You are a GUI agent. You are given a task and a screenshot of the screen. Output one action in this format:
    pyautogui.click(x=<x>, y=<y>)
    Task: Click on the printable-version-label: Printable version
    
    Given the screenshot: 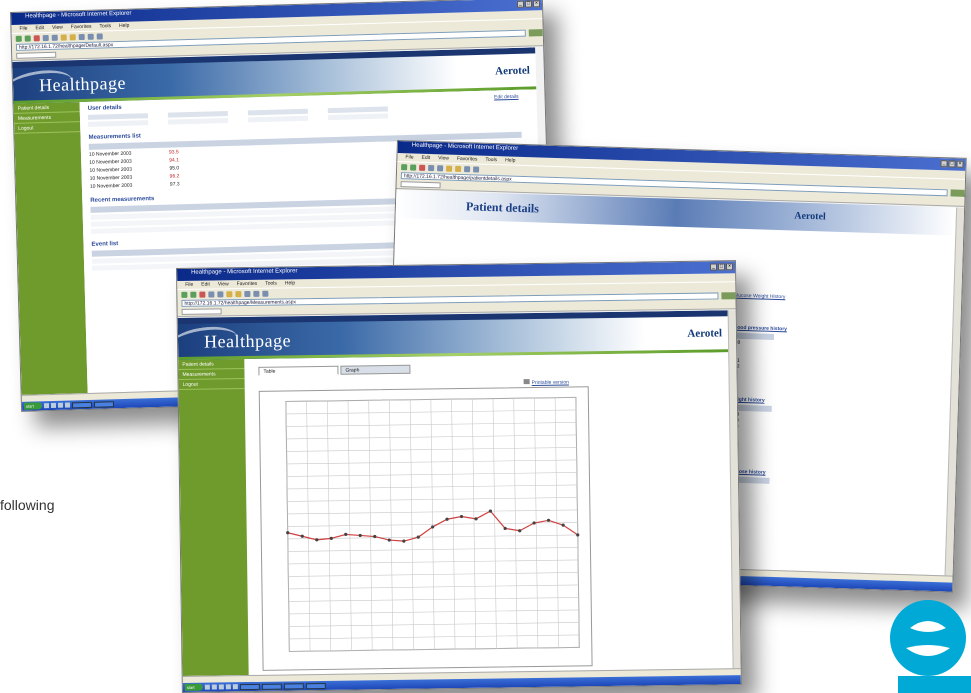 What is the action you would take?
    pyautogui.click(x=550, y=383)
    